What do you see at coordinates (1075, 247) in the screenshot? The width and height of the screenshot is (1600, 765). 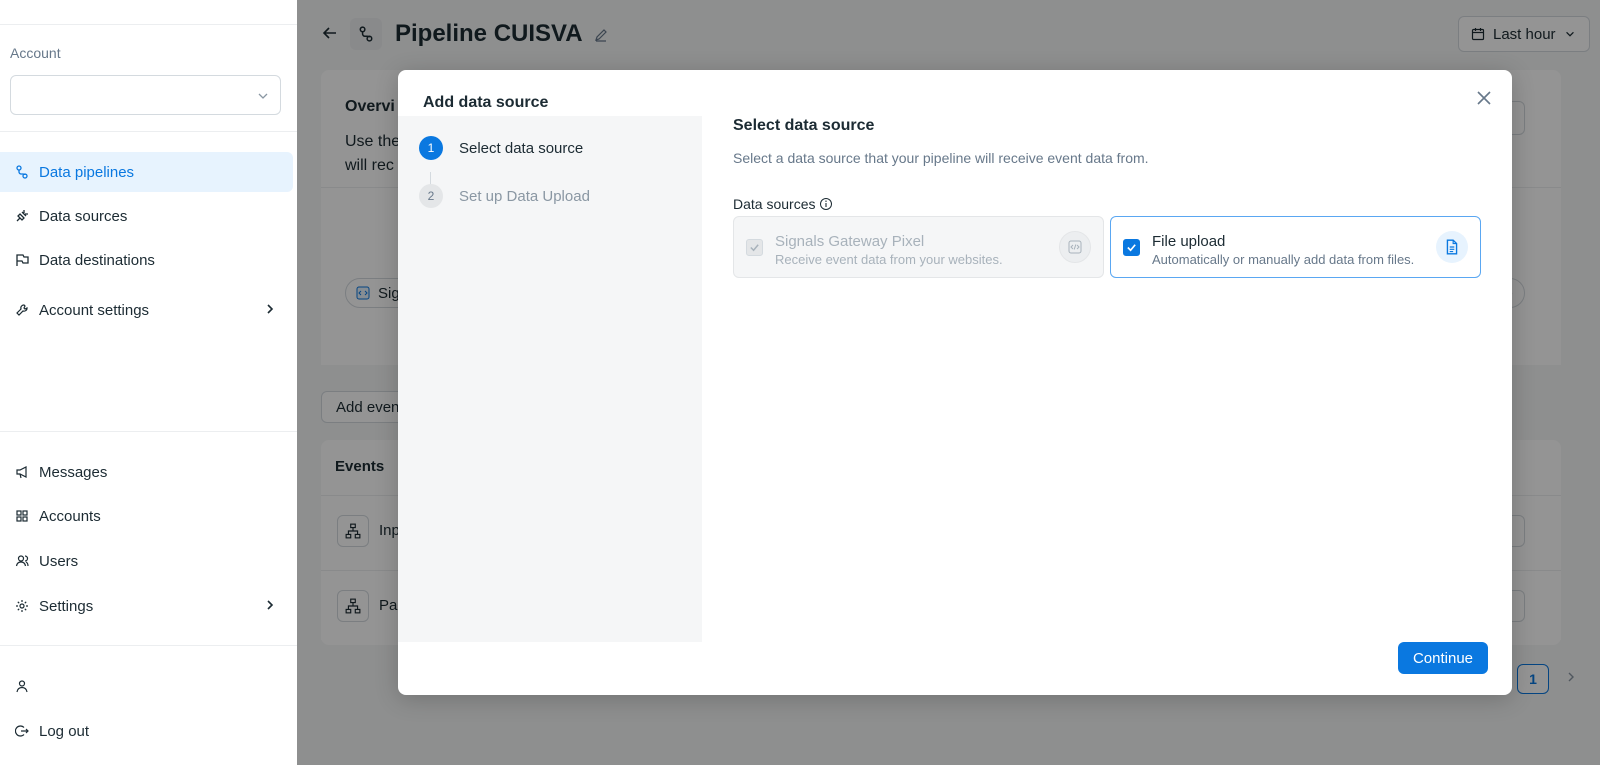 I see `code-icon` at bounding box center [1075, 247].